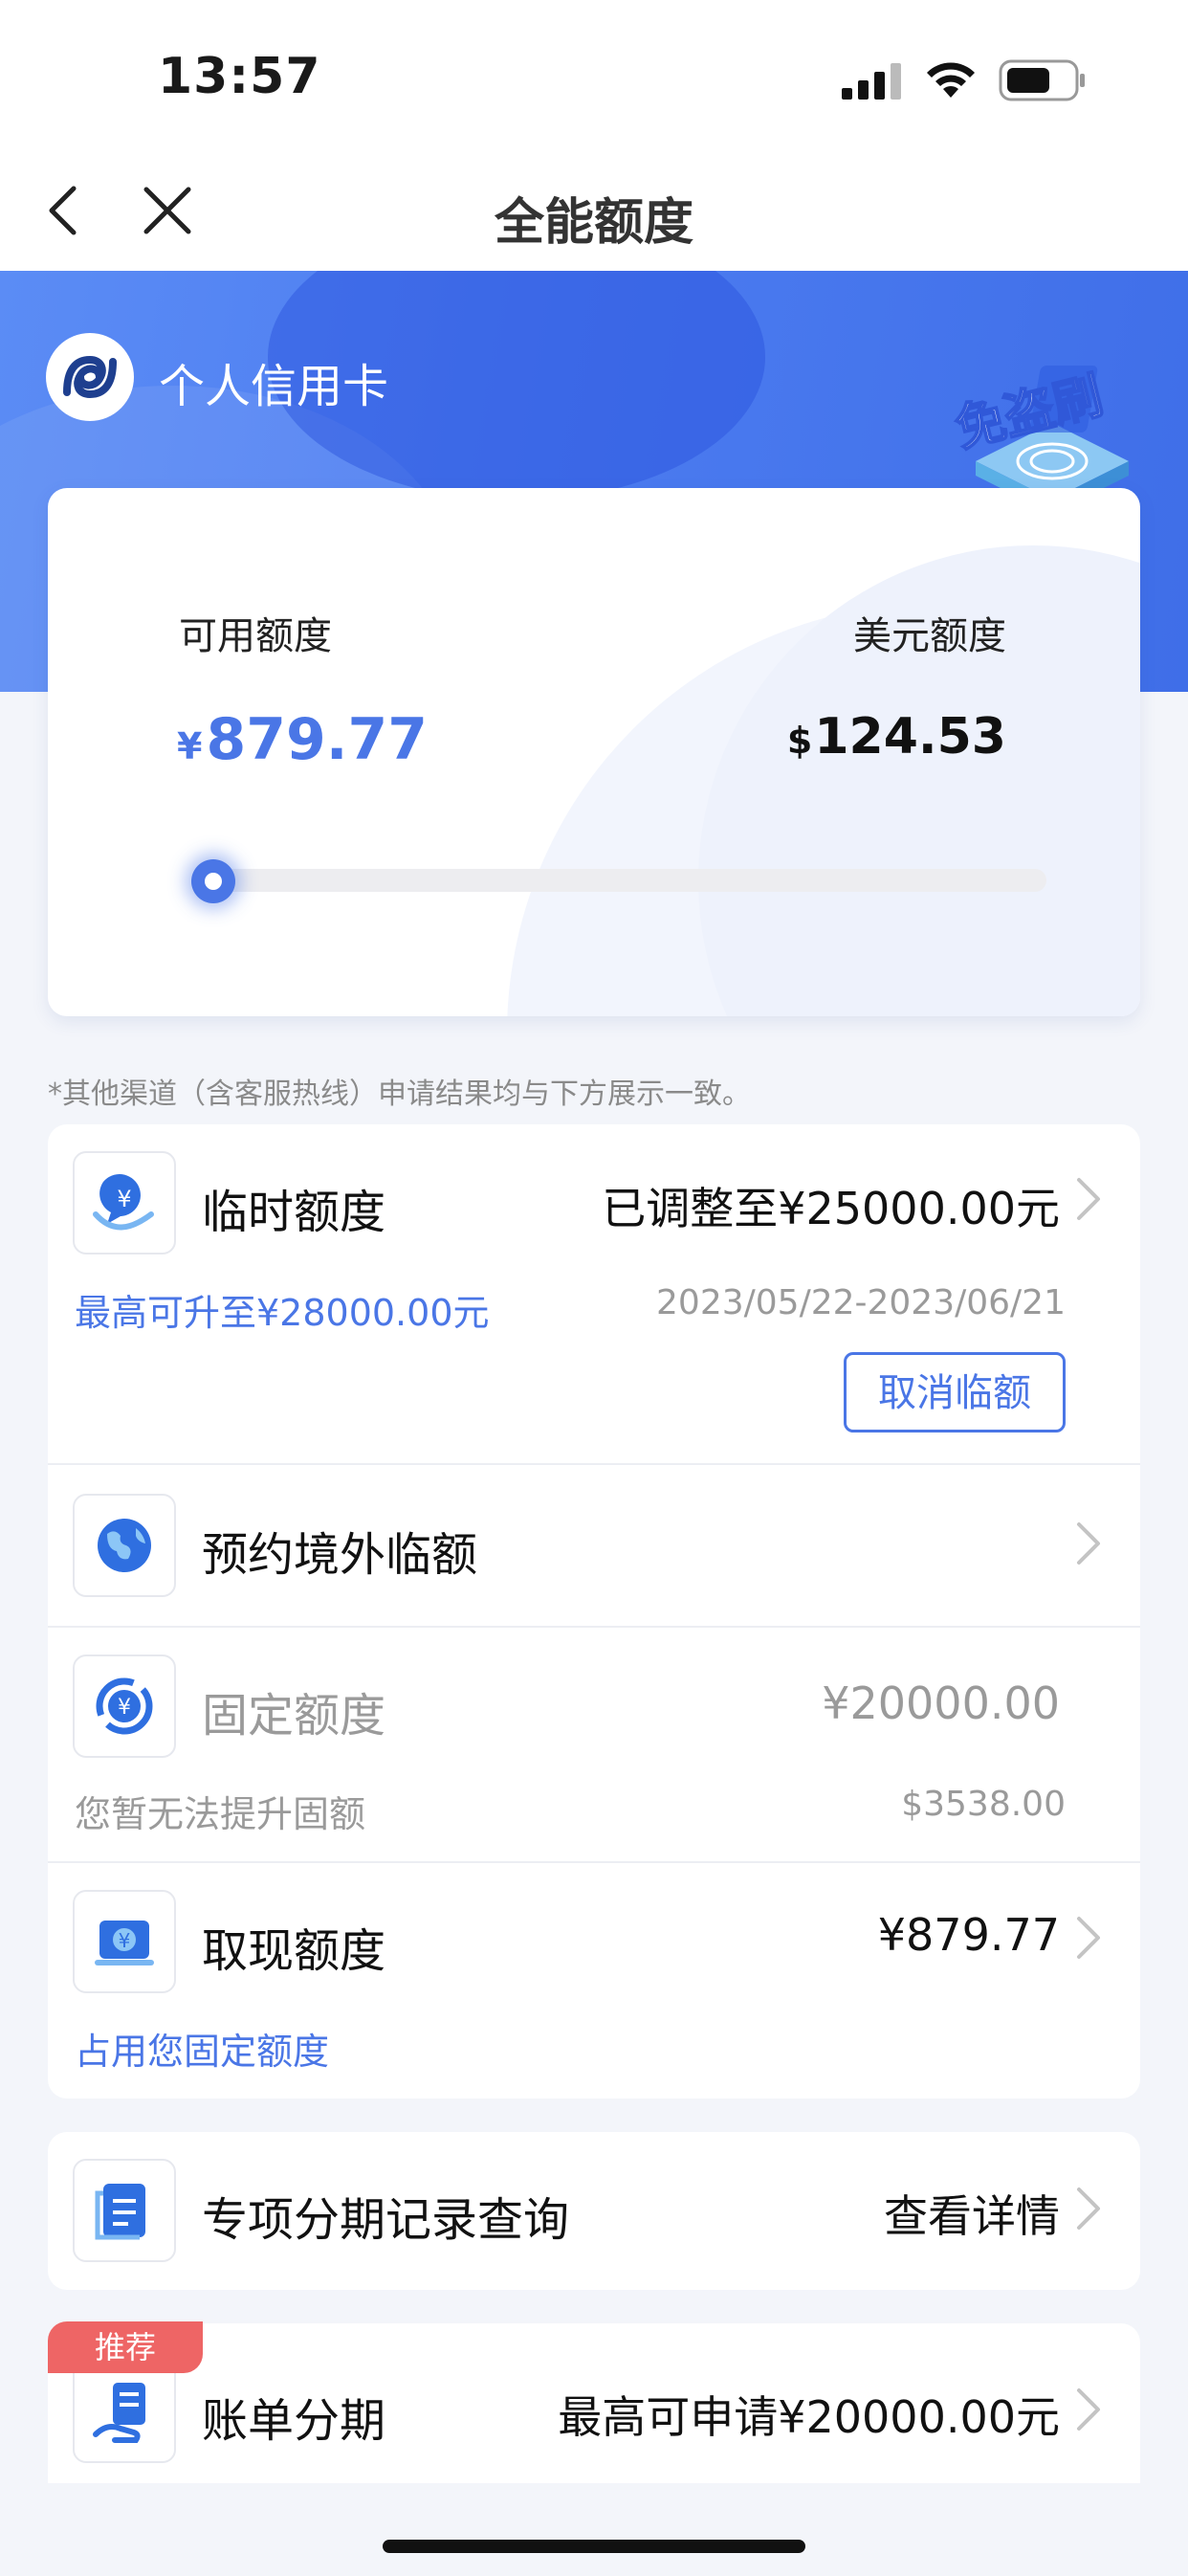  I want to click on page-title: 全能额度, so click(593, 223).